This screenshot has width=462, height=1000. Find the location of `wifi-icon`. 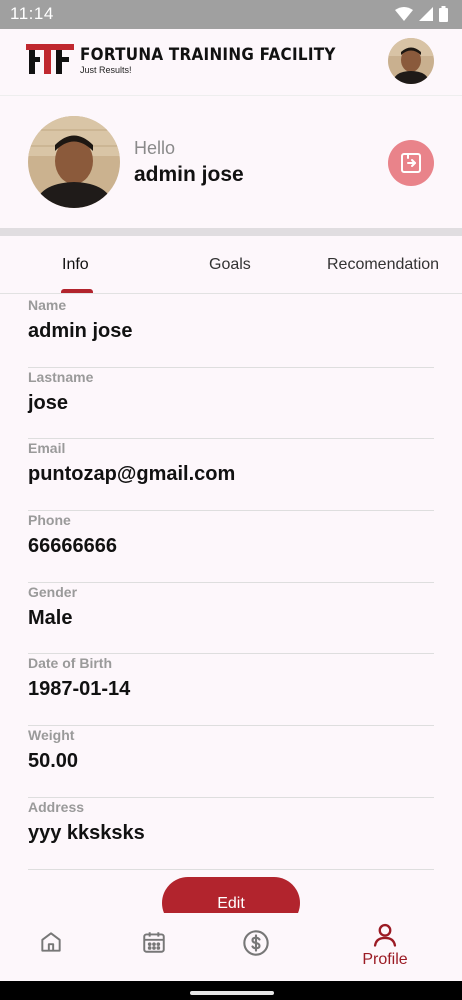

wifi-icon is located at coordinates (404, 14).